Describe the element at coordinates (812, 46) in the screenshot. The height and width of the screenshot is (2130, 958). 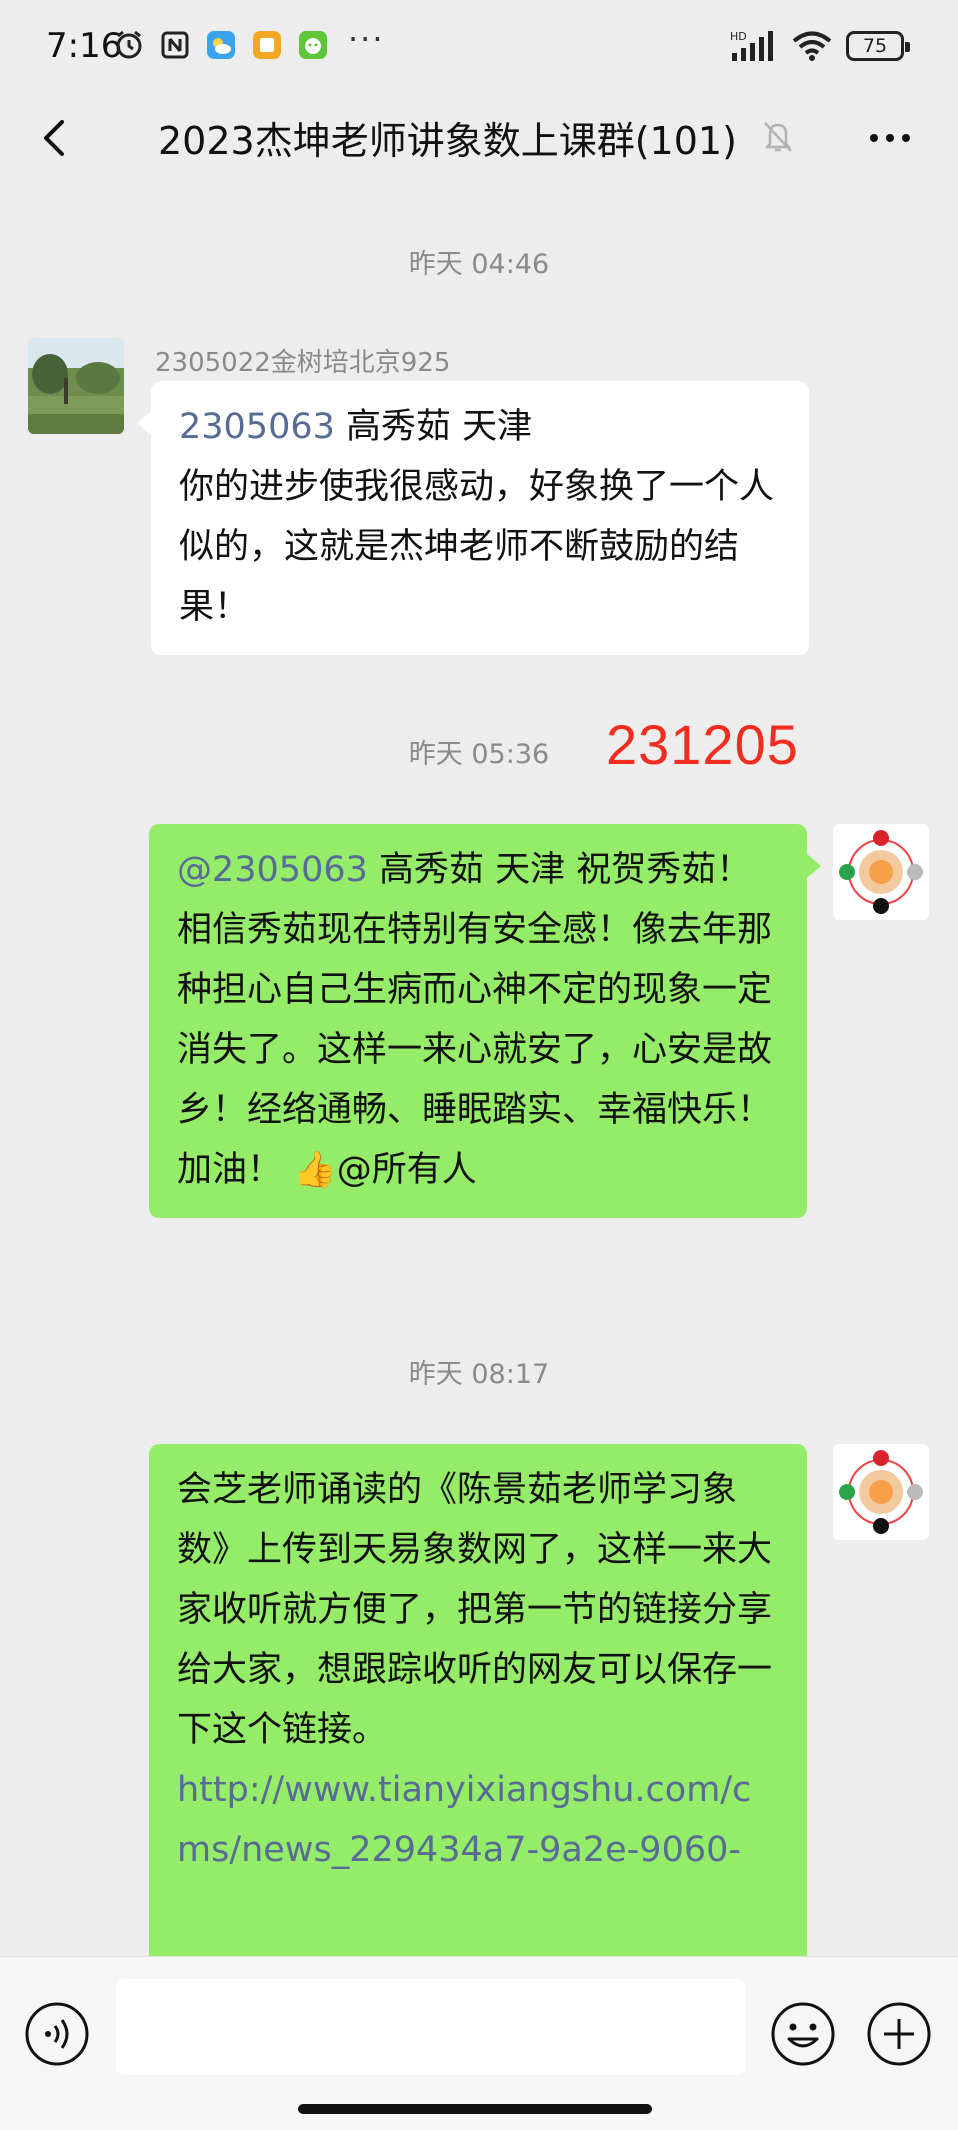
I see `wifi-icon` at that location.